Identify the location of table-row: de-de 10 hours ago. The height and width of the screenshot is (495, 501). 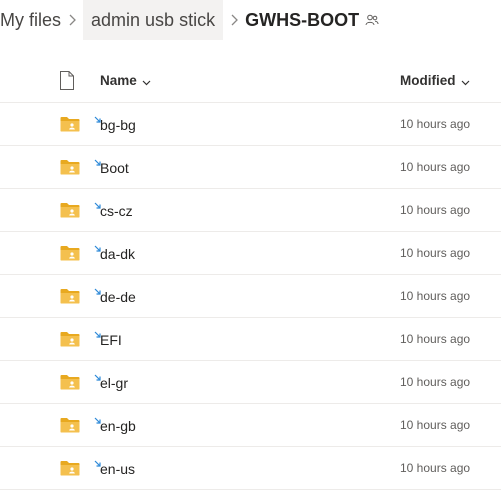
(250, 296).